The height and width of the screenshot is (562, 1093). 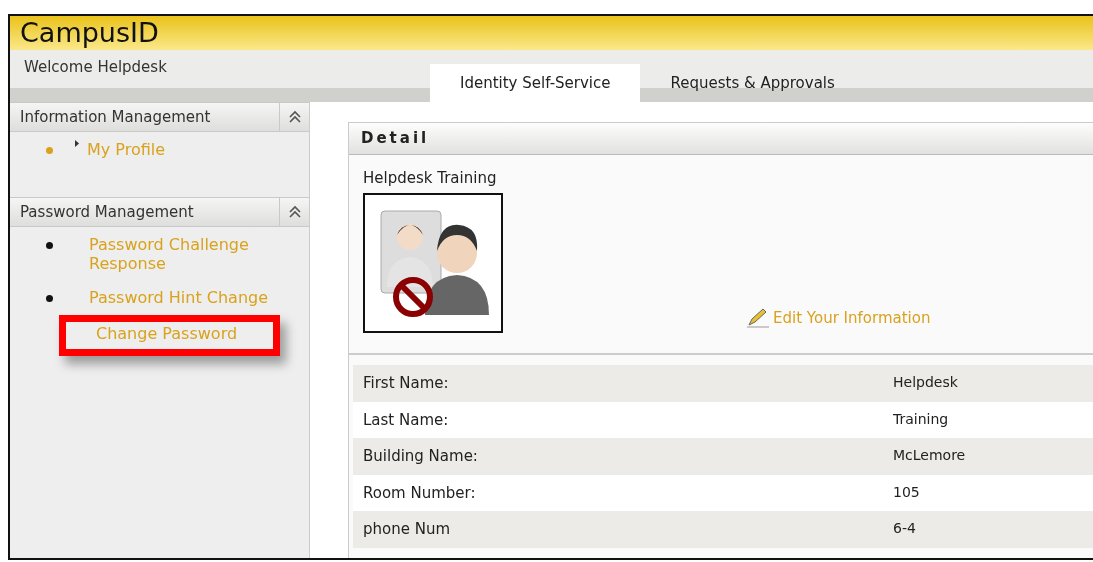 I want to click on field-value: 6-4, so click(x=905, y=528).